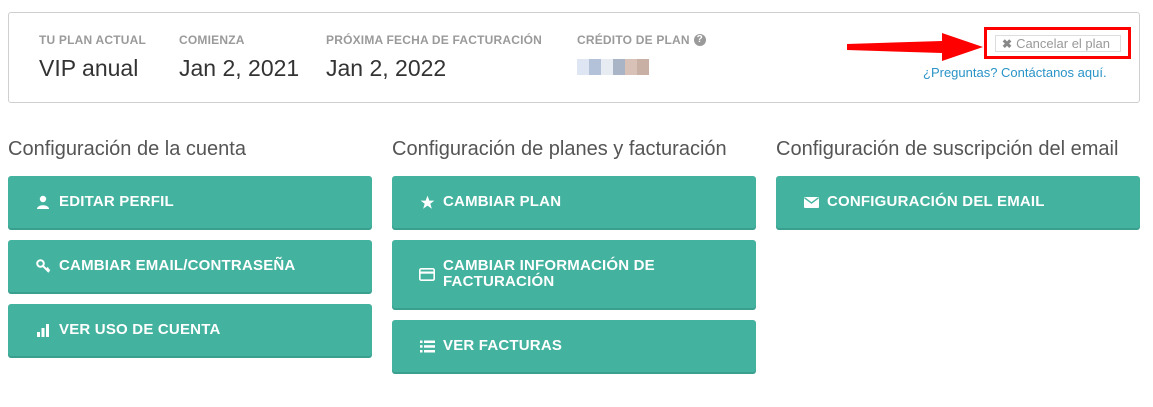 This screenshot has width=1153, height=407. What do you see at coordinates (633, 40) in the screenshot?
I see `plan-credit-label-text: CRÉDITO DE PLAN` at bounding box center [633, 40].